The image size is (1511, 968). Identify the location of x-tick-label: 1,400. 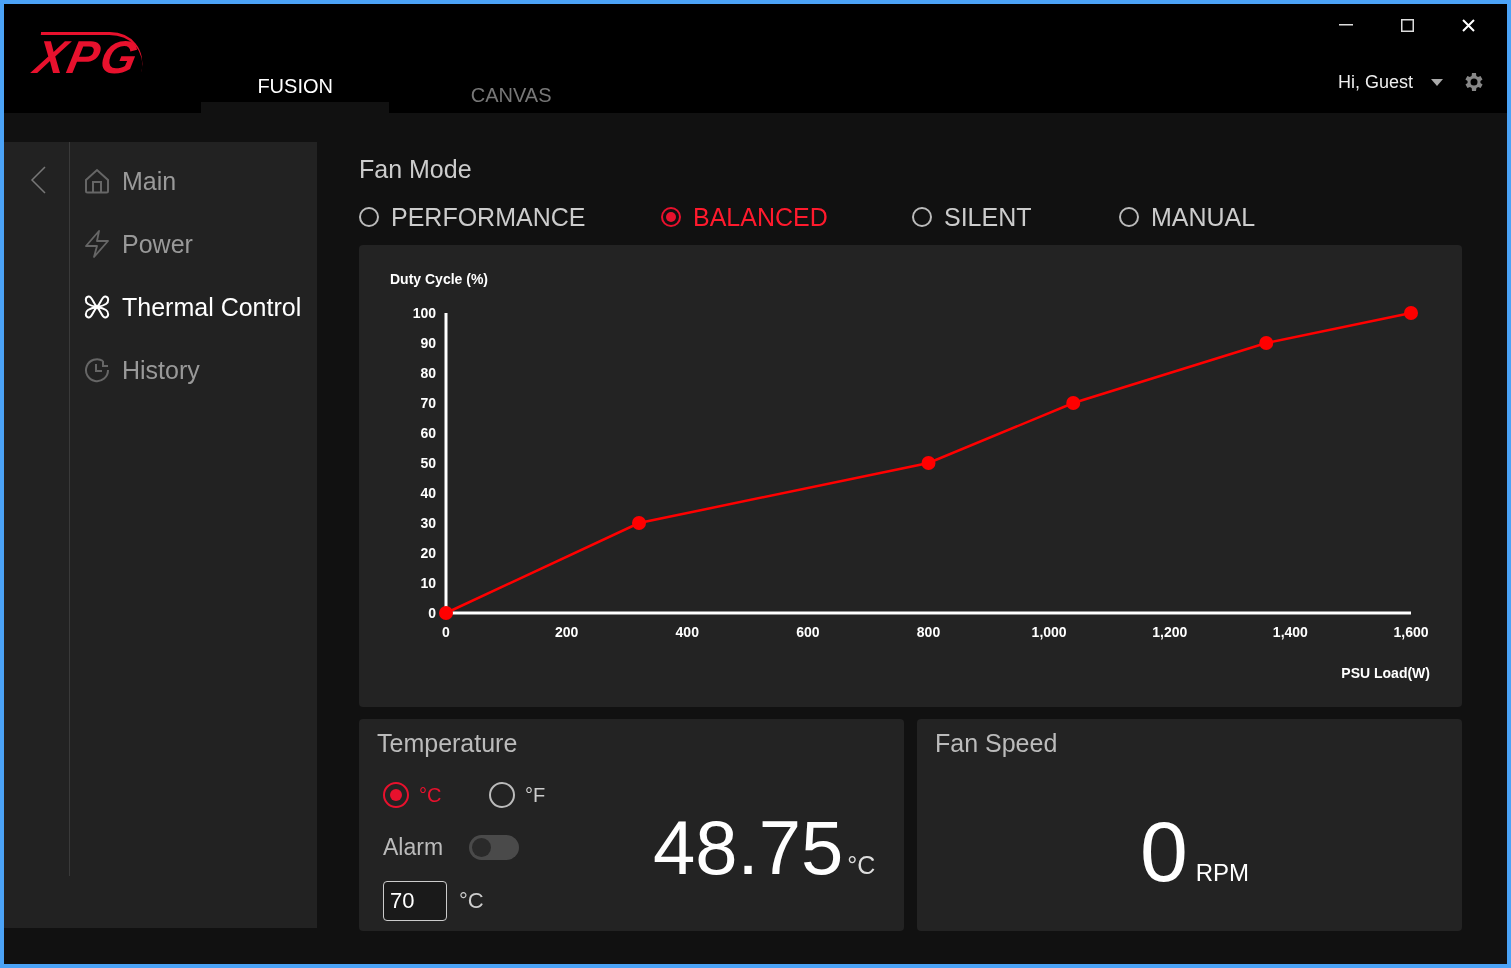
(1290, 632).